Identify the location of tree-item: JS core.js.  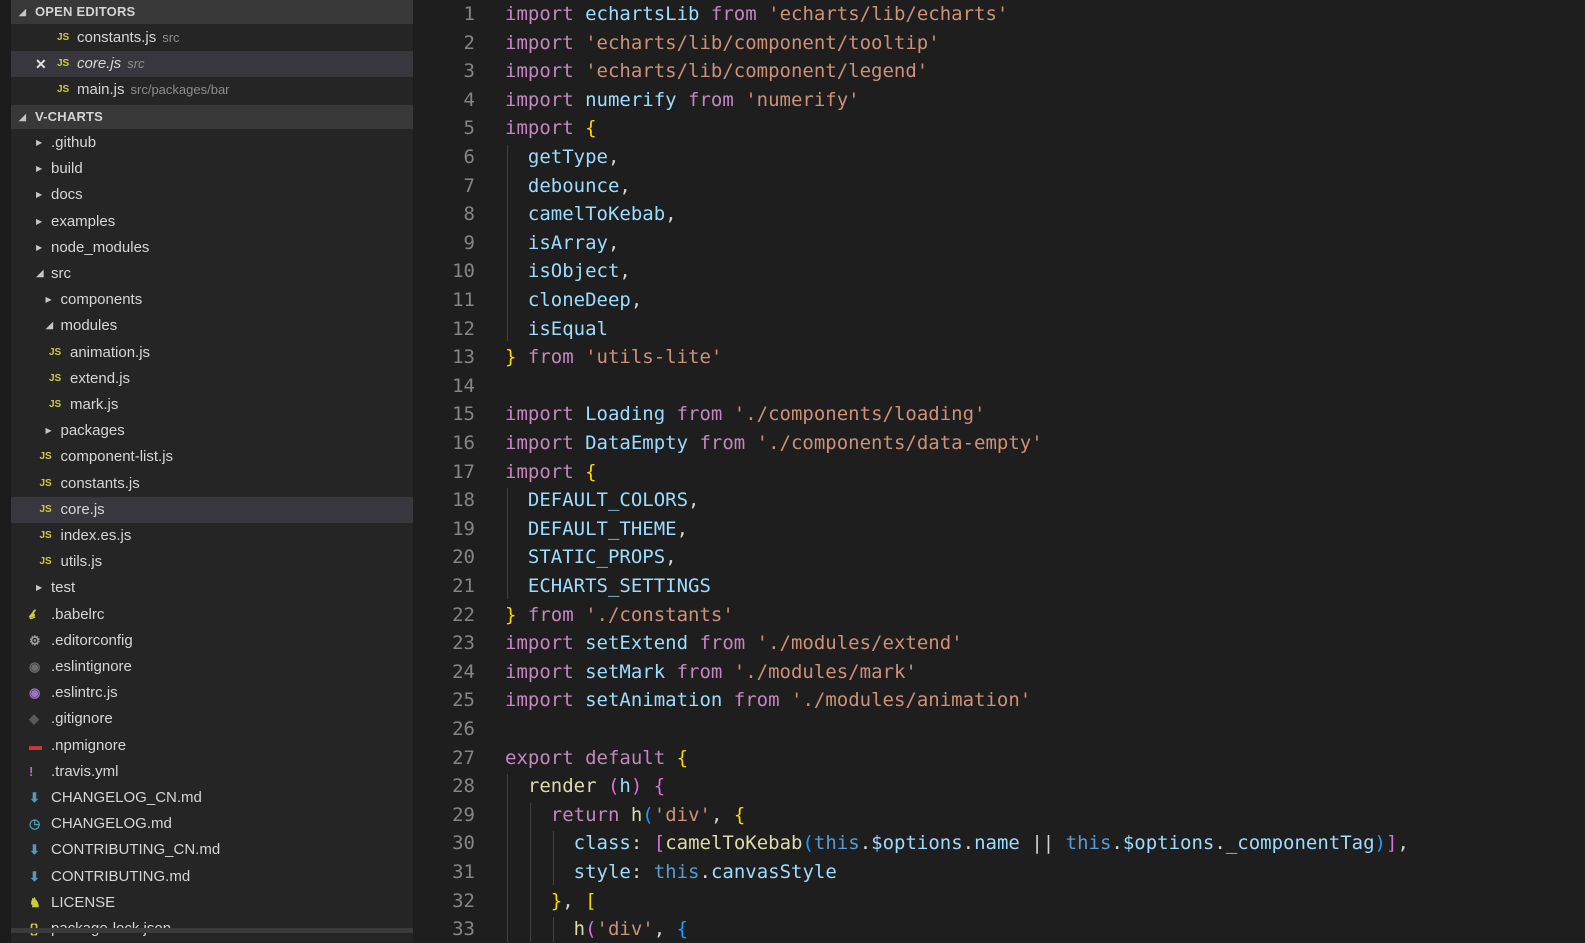
(212, 509).